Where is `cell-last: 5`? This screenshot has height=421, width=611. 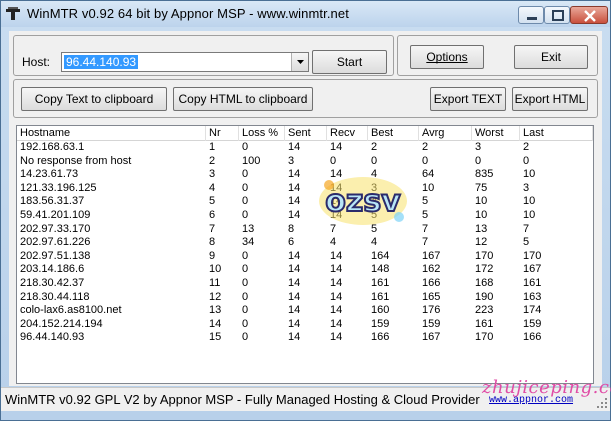
cell-last: 5 is located at coordinates (526, 242).